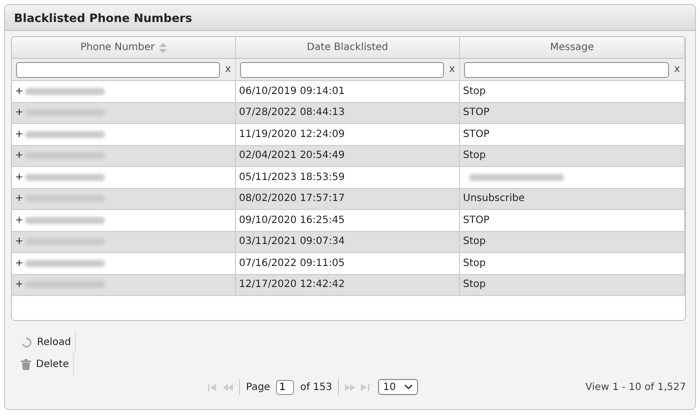  Describe the element at coordinates (292, 284) in the screenshot. I see `table-cell: 12/17/2020 12:42:42` at that location.